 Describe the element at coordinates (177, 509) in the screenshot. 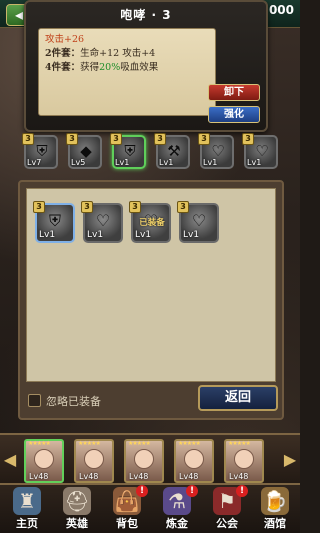

I see `nav-alchemy: ⚗ ! 炼金` at that location.